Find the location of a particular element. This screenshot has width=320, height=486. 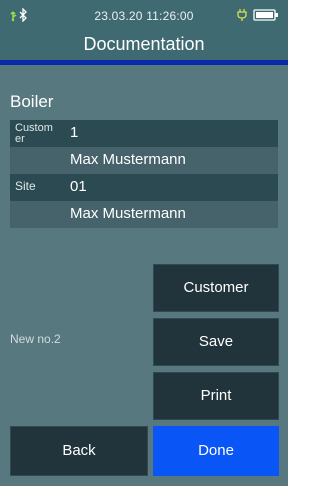

customer-label: Custom er is located at coordinates (34, 133).